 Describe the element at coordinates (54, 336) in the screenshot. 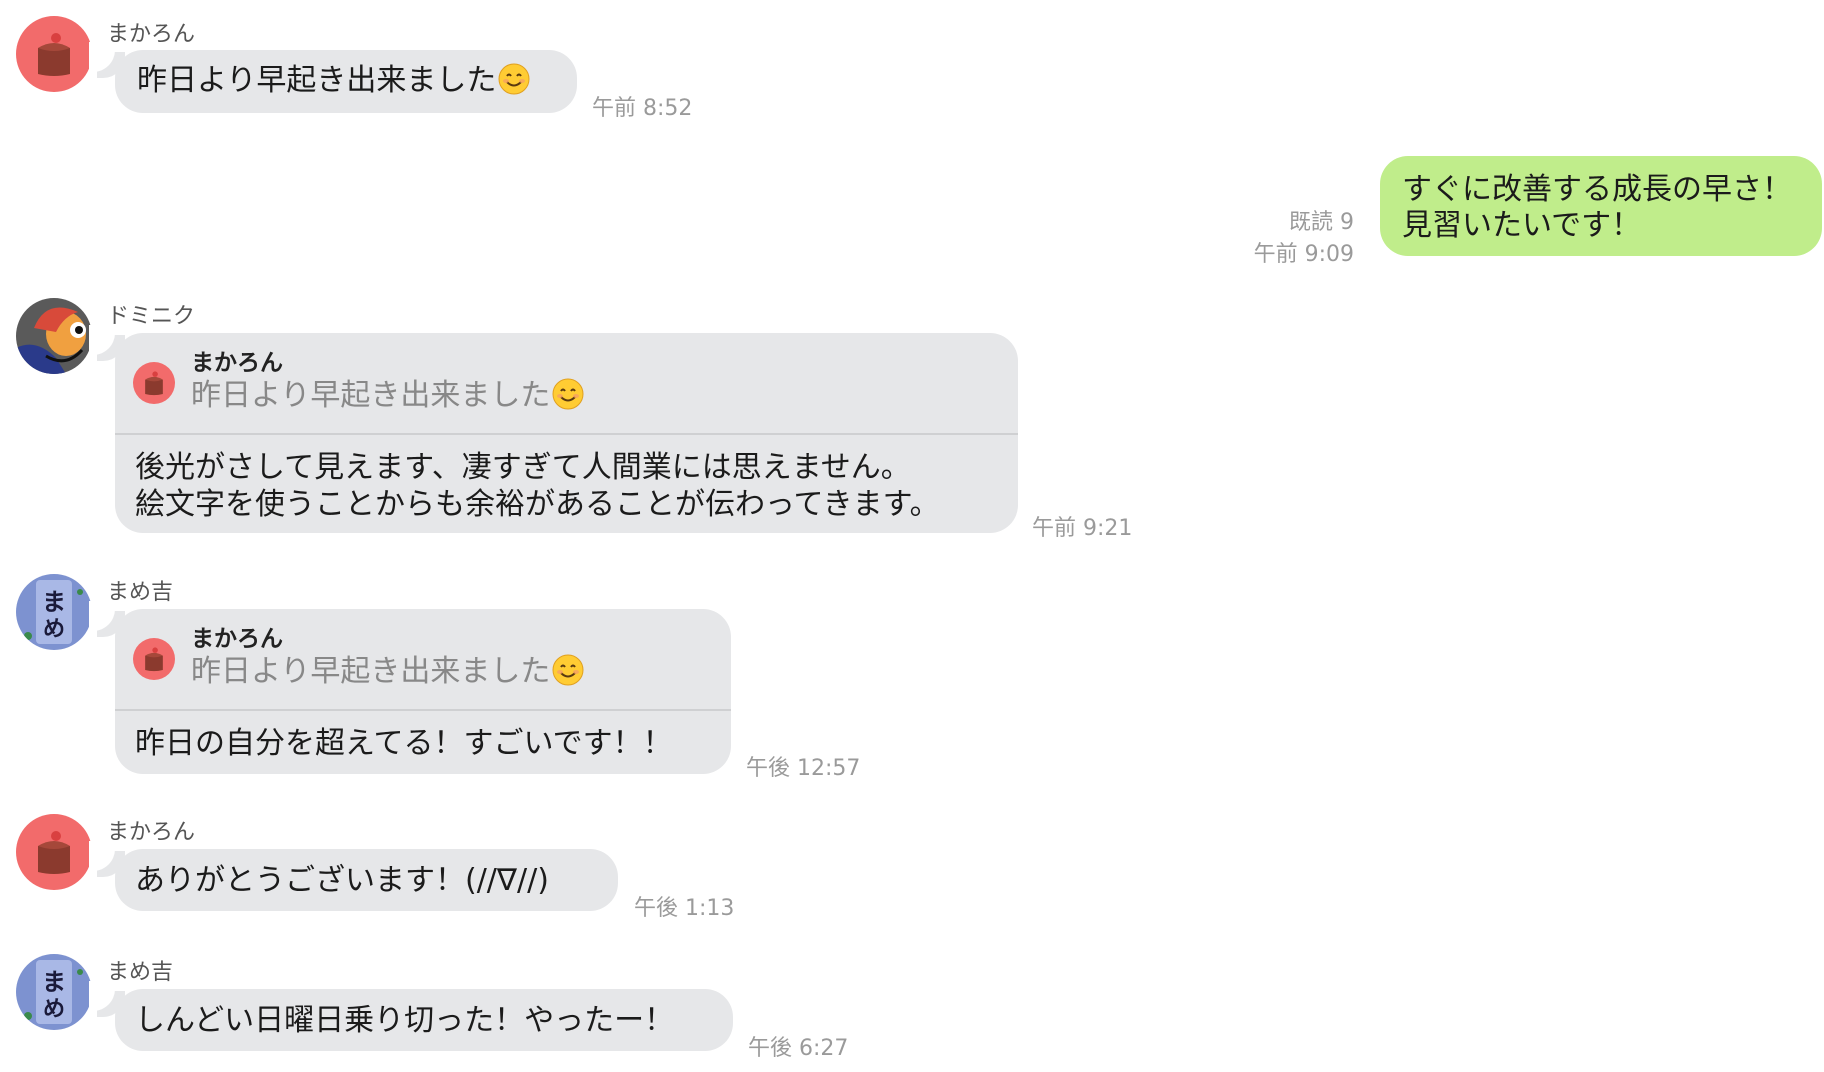

I see `character-avatar-icon` at that location.